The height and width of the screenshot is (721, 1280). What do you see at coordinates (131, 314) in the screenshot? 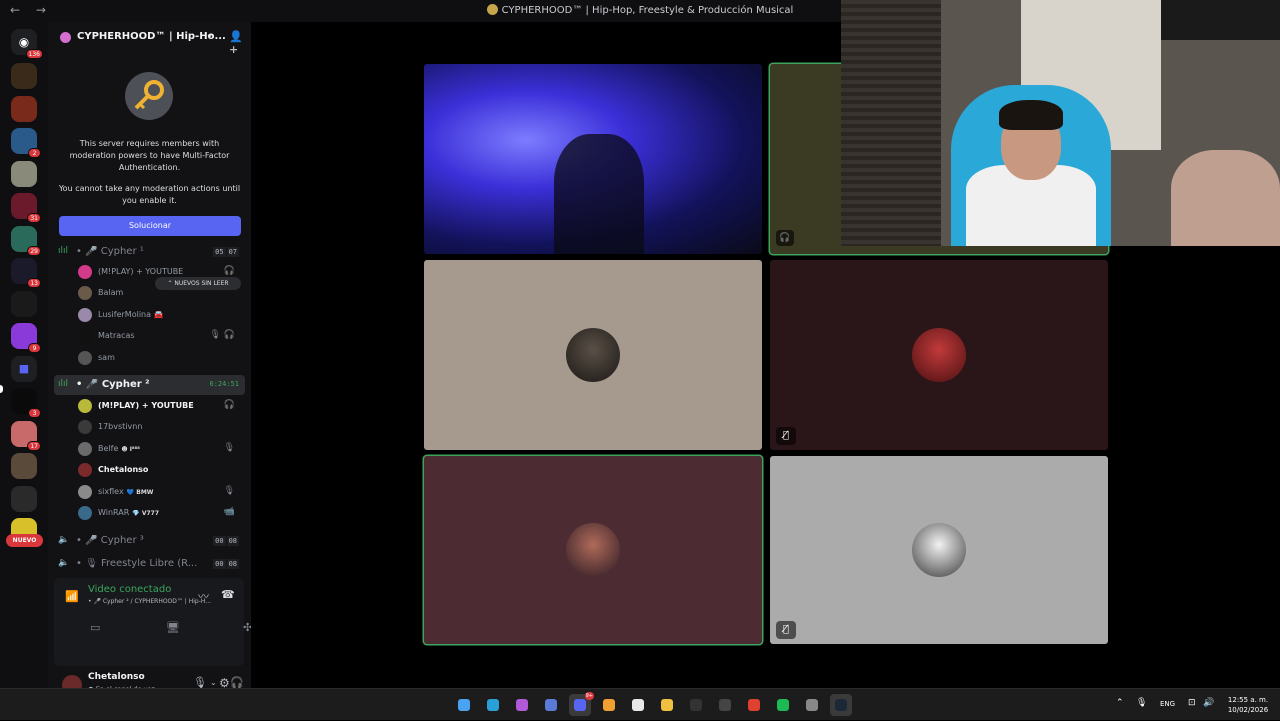
I see `member-name-text: LusiferMolina 🚘` at bounding box center [131, 314].